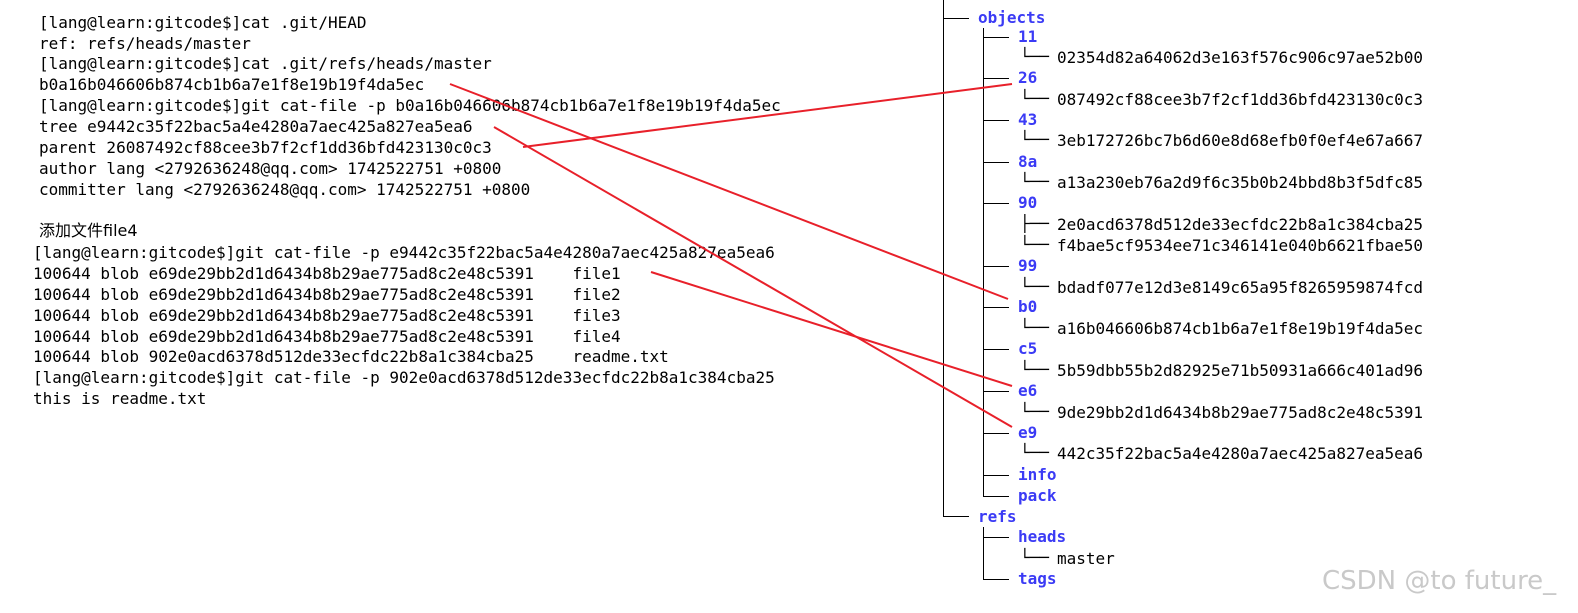  I want to click on arrow-blob-to-e6, so click(831, 329).